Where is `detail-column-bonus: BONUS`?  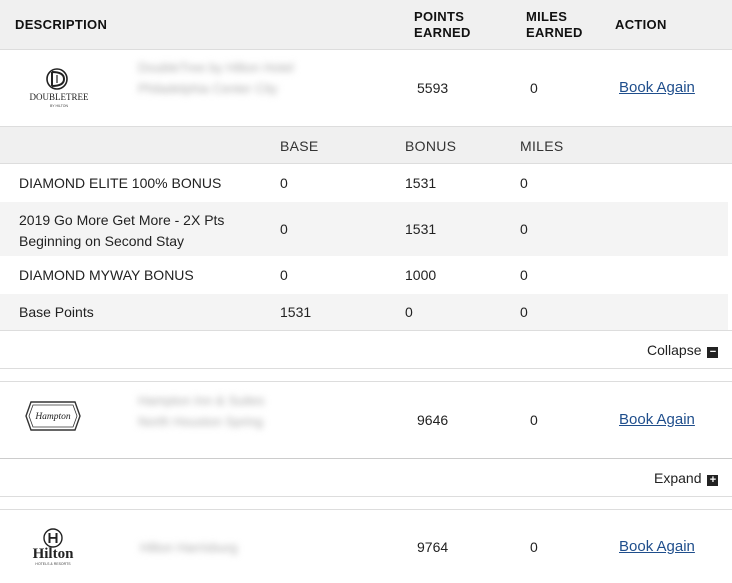 detail-column-bonus: BONUS is located at coordinates (431, 146).